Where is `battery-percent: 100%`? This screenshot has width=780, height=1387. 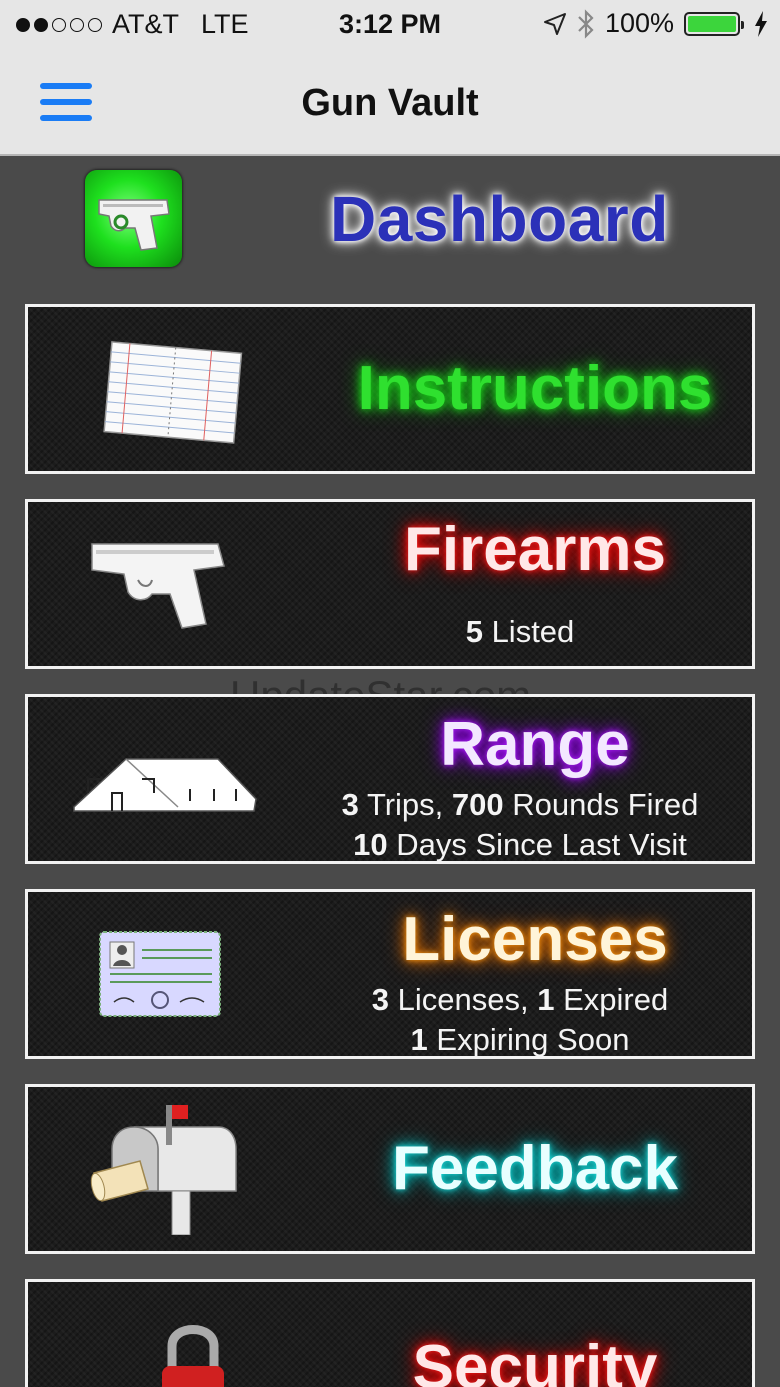
battery-percent: 100% is located at coordinates (639, 23).